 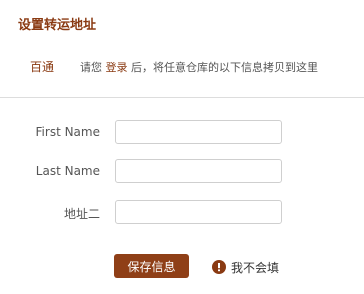 I want to click on first-name-label: First Name, so click(x=67, y=132).